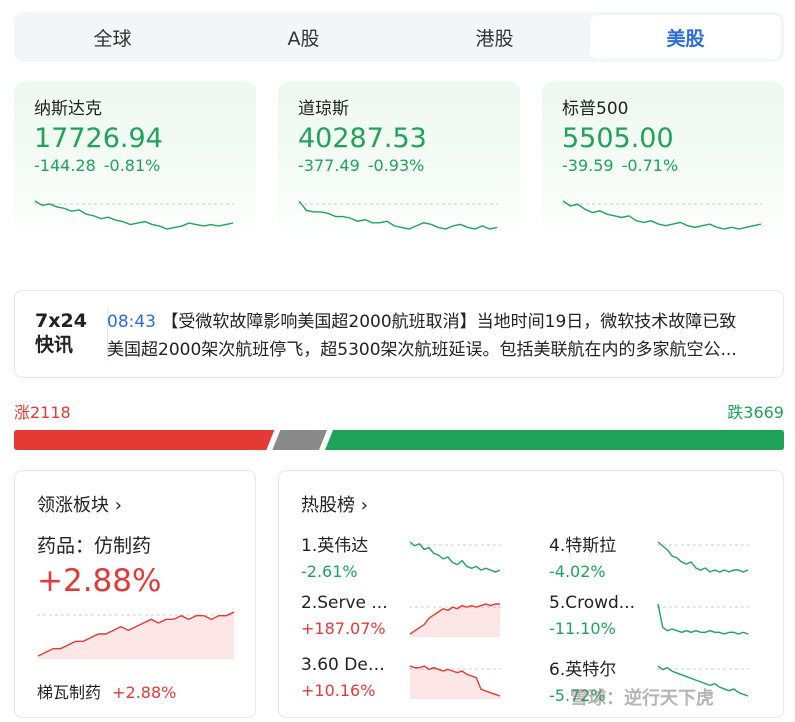 The height and width of the screenshot is (722, 795). Describe the element at coordinates (642, 698) in the screenshot. I see `watermark: 雪球：逆行天下虎` at that location.